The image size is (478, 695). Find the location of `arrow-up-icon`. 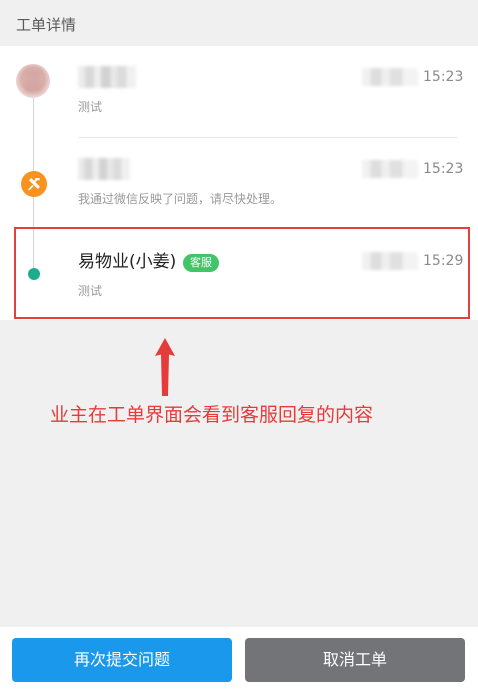

arrow-up-icon is located at coordinates (165, 367).